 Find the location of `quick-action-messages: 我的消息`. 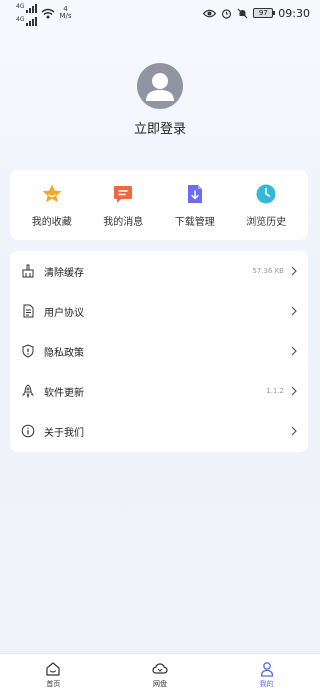

quick-action-messages: 我的消息 is located at coordinates (123, 205).